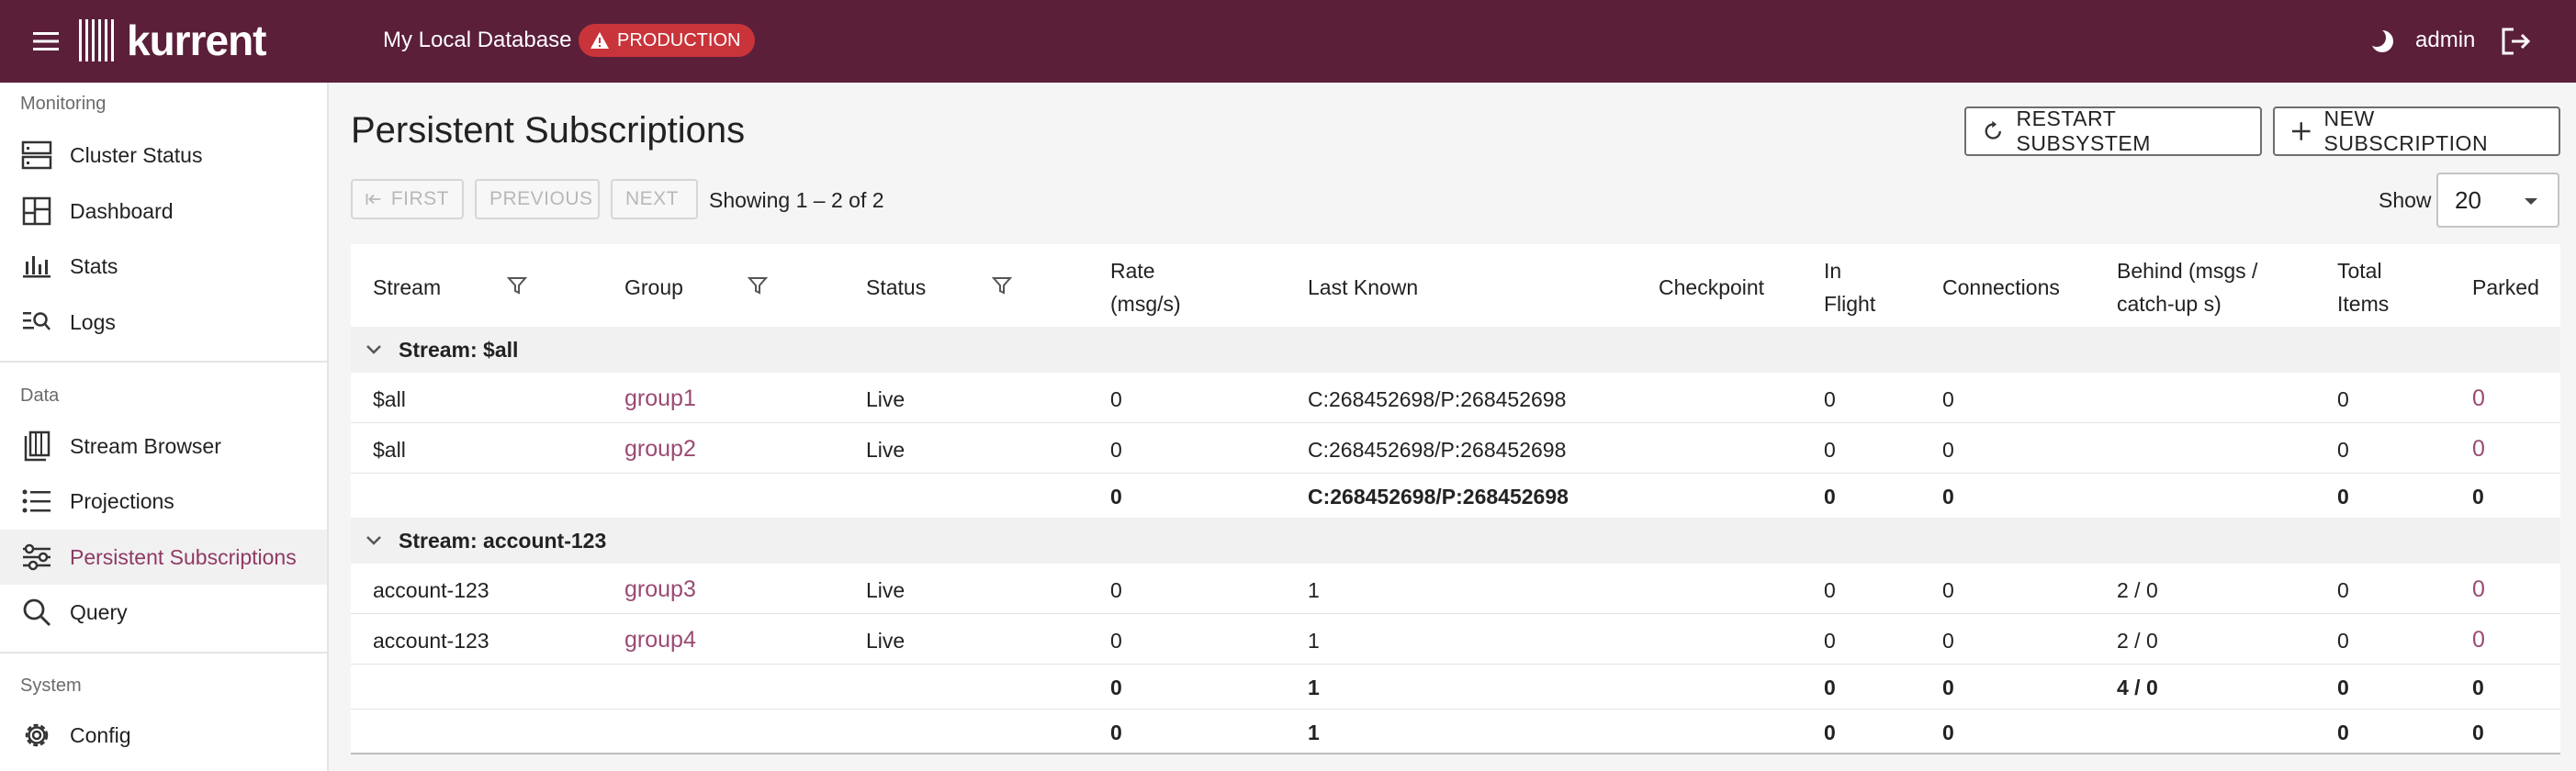  I want to click on group-link: group2, so click(660, 449).